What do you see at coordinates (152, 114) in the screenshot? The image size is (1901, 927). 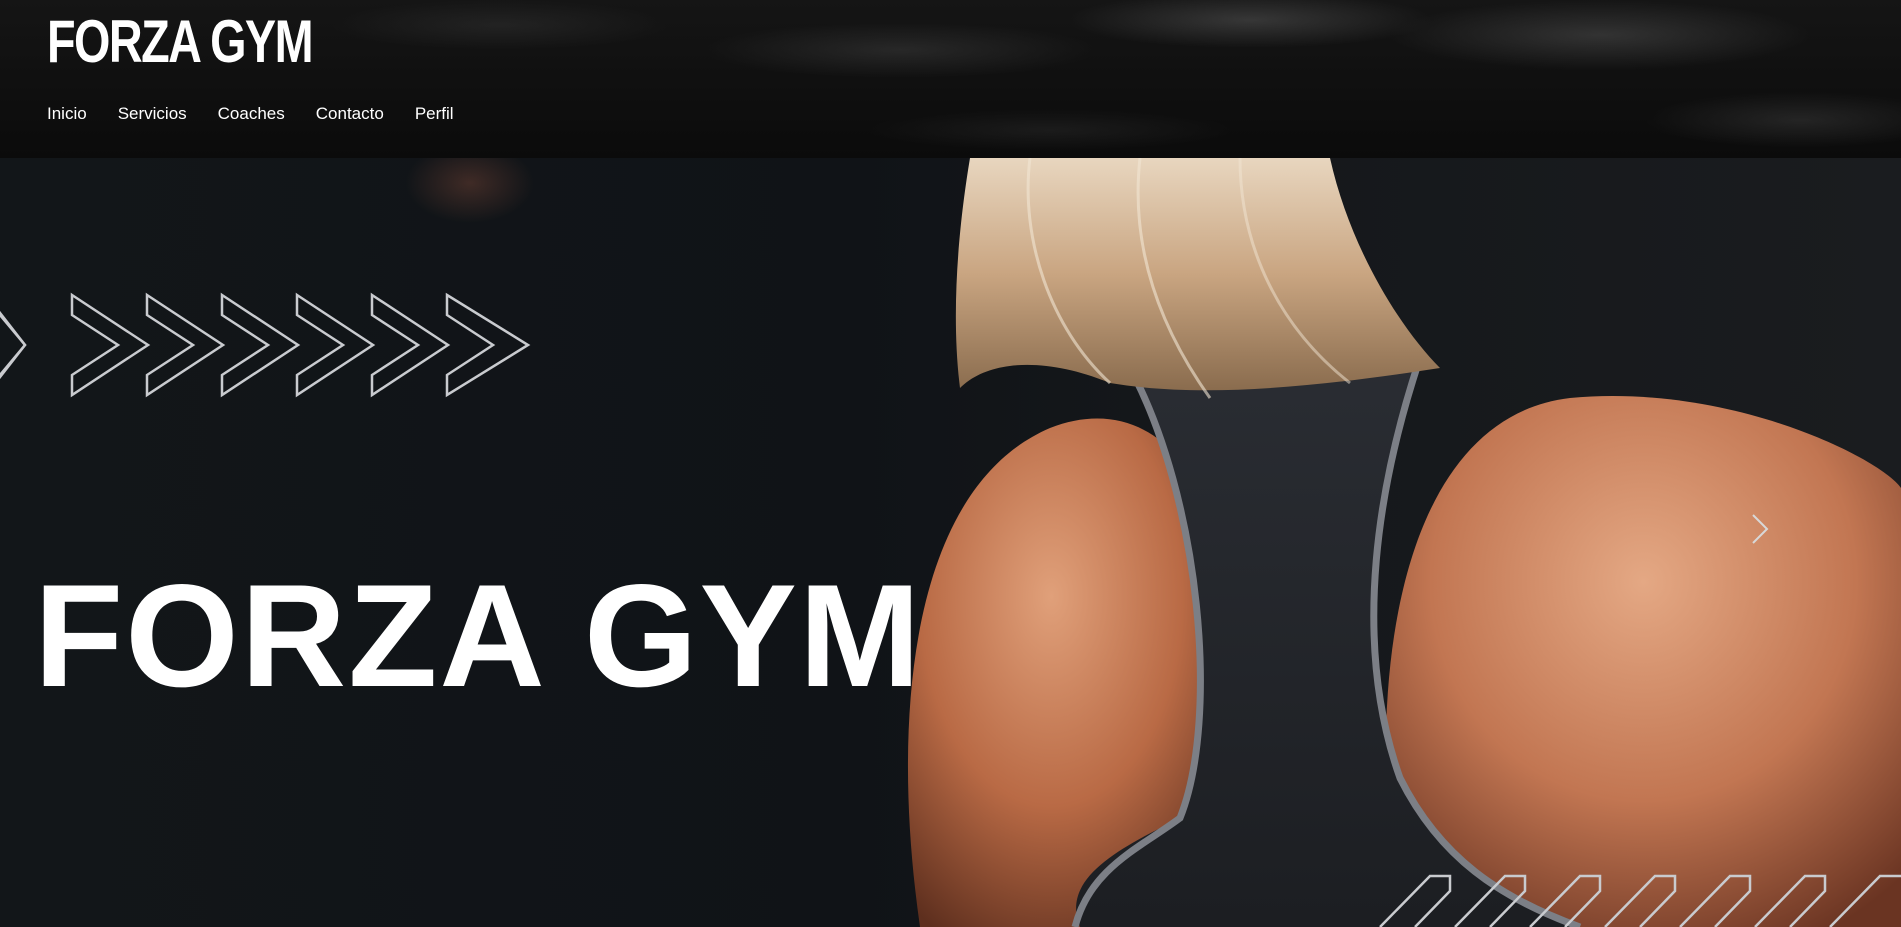 I see `nav-link-servicios: Servicios` at bounding box center [152, 114].